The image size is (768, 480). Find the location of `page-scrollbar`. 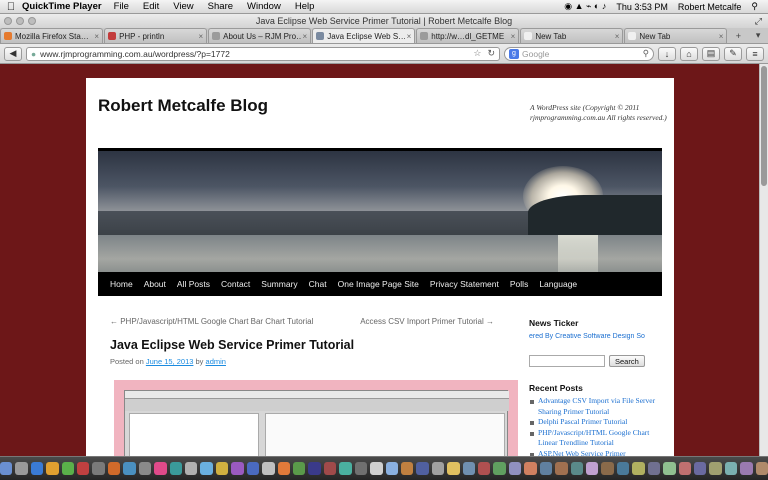

page-scrollbar is located at coordinates (763, 260).